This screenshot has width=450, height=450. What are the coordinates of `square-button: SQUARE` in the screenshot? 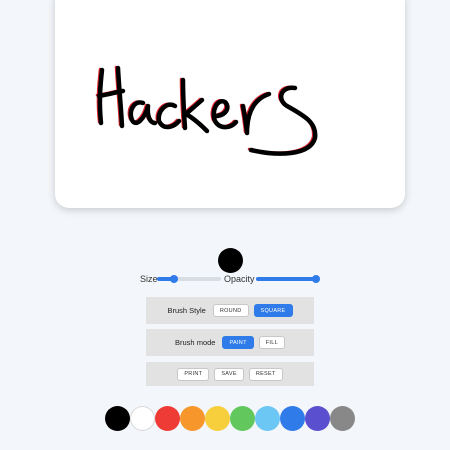 It's located at (273, 310).